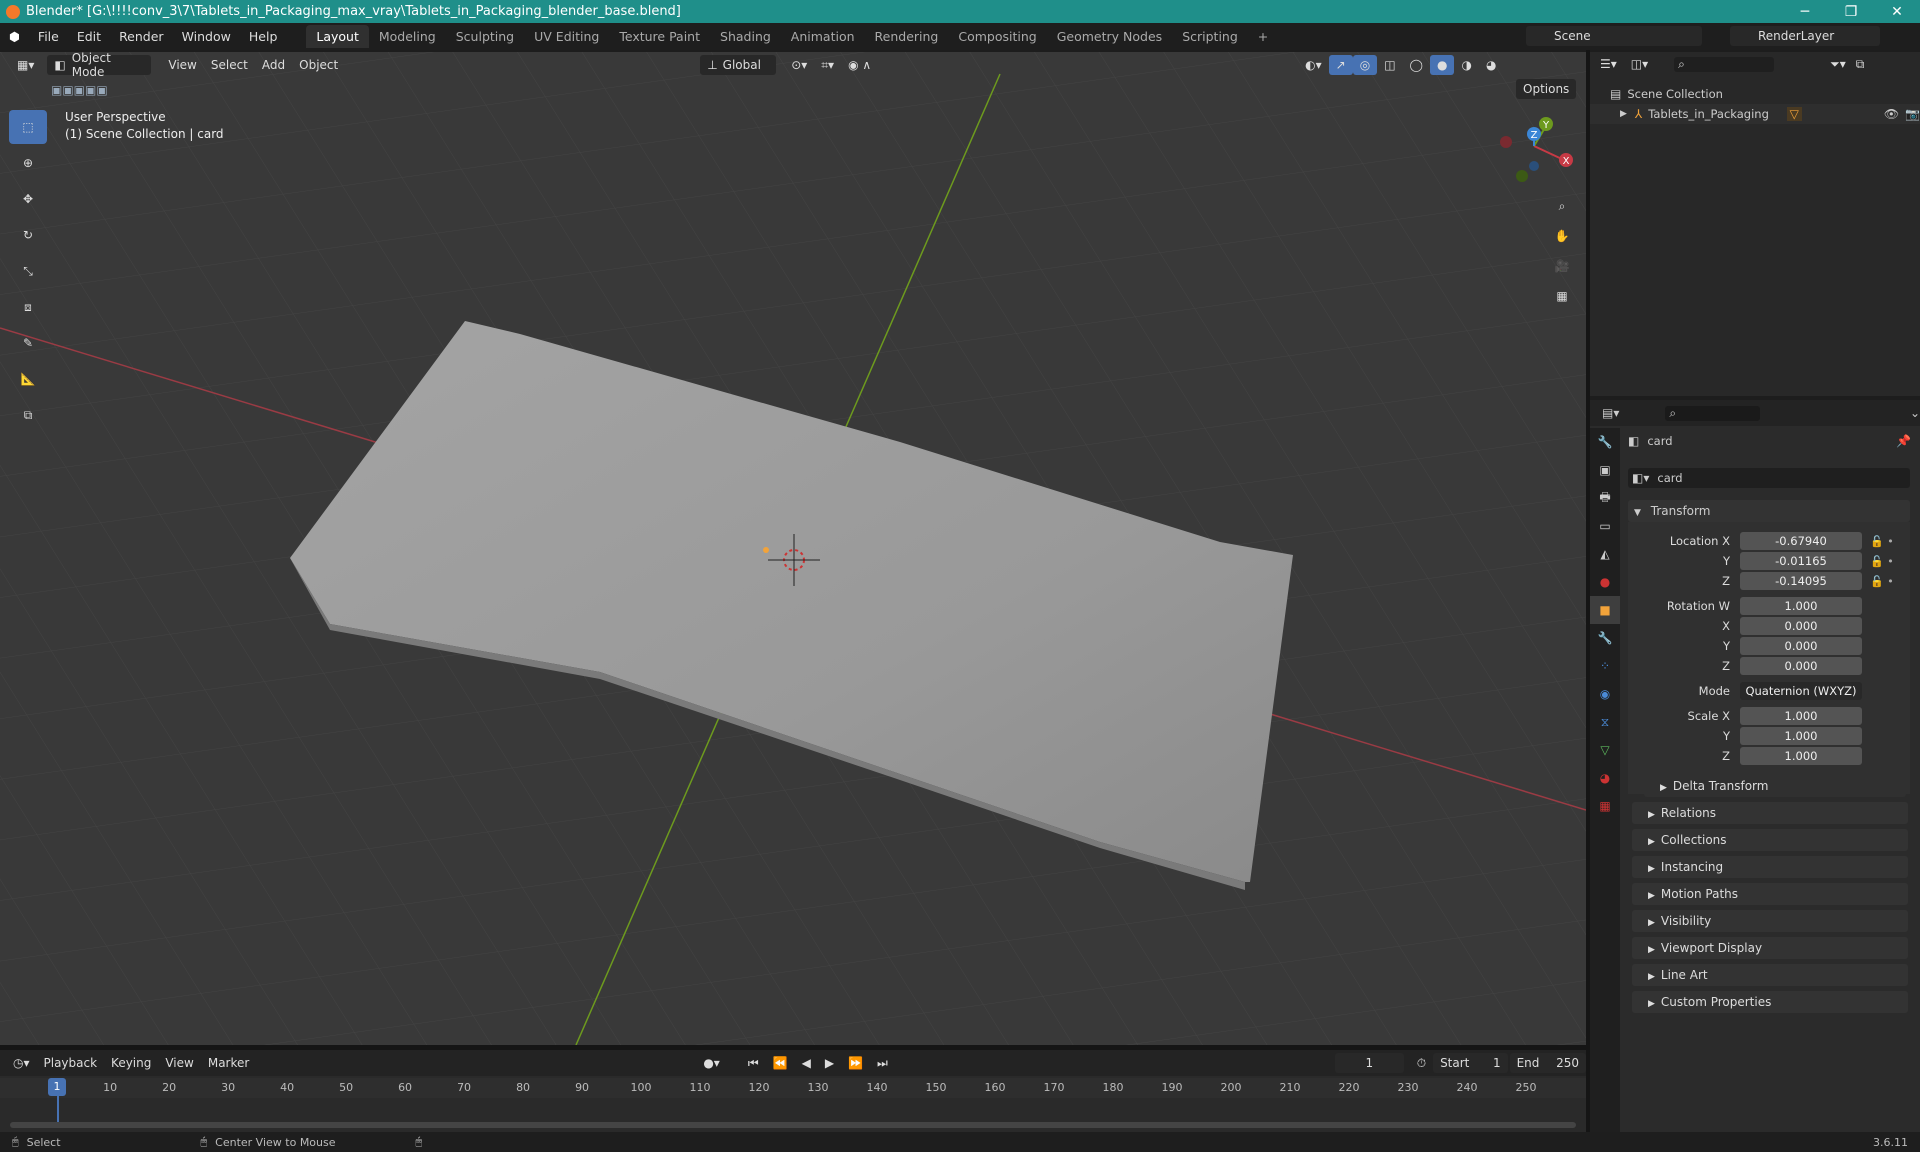 This screenshot has height=1152, width=1920. Describe the element at coordinates (1770, 921) in the screenshot. I see `visibility-panel: ▶ Visibility` at that location.